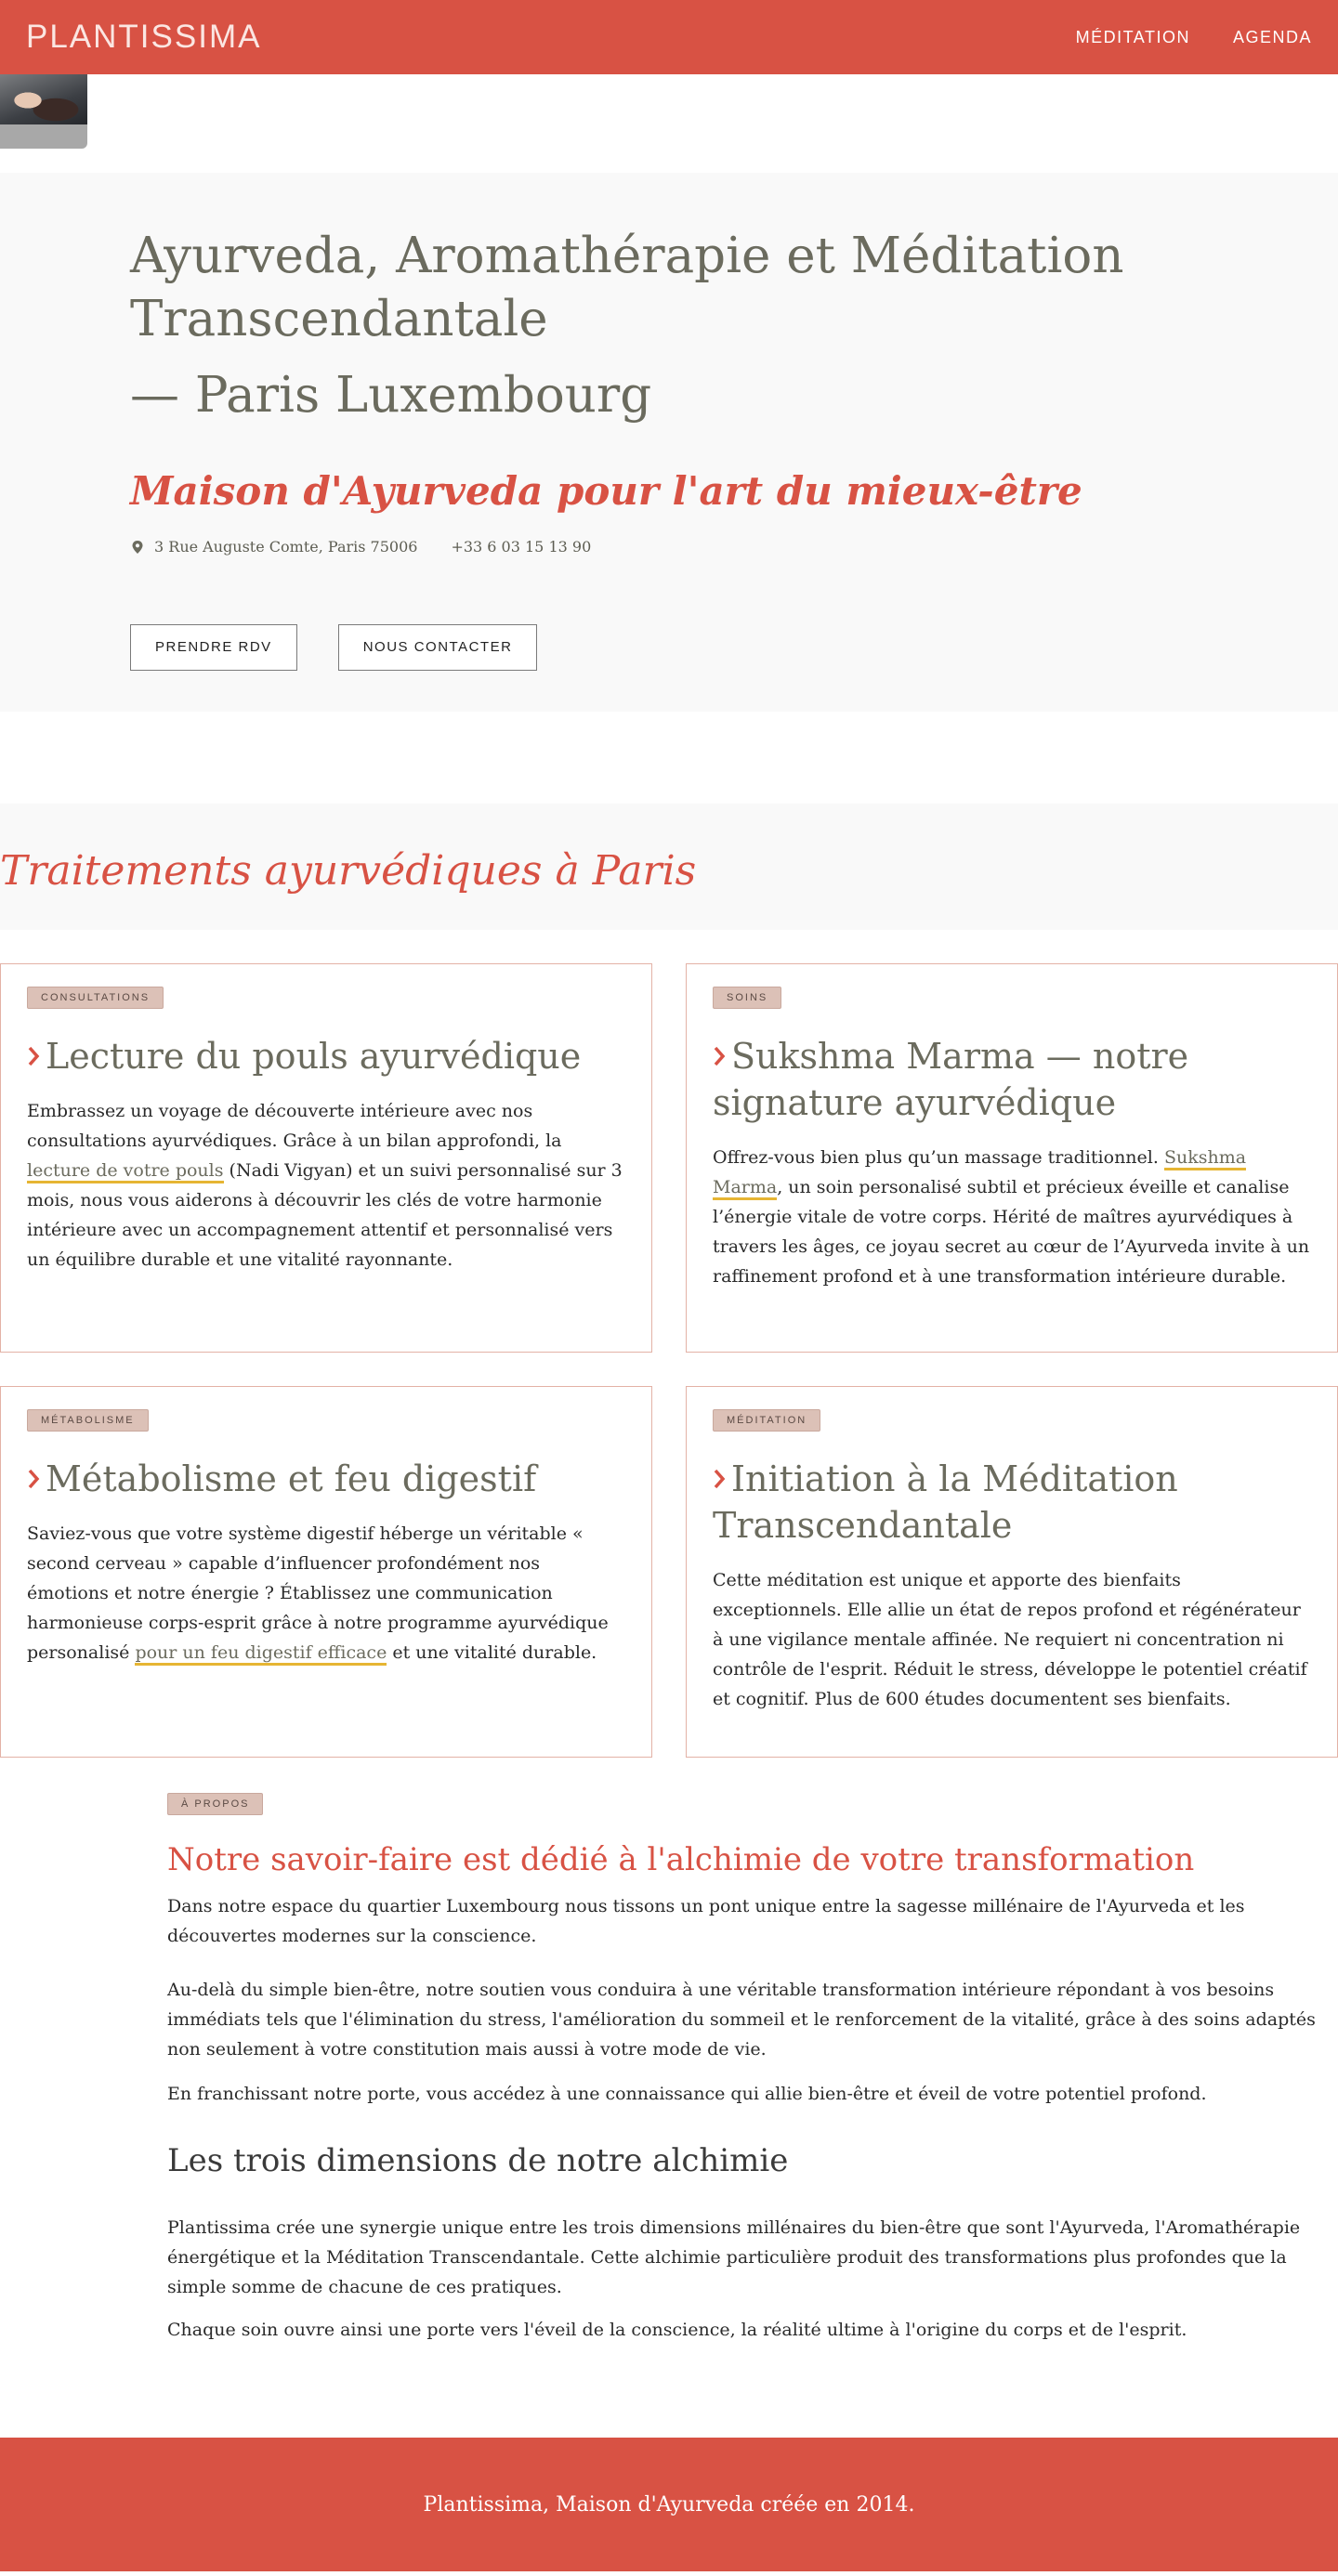 This screenshot has height=2576, width=1338. I want to click on phone-number: +33 6 03 15 13 90, so click(521, 547).